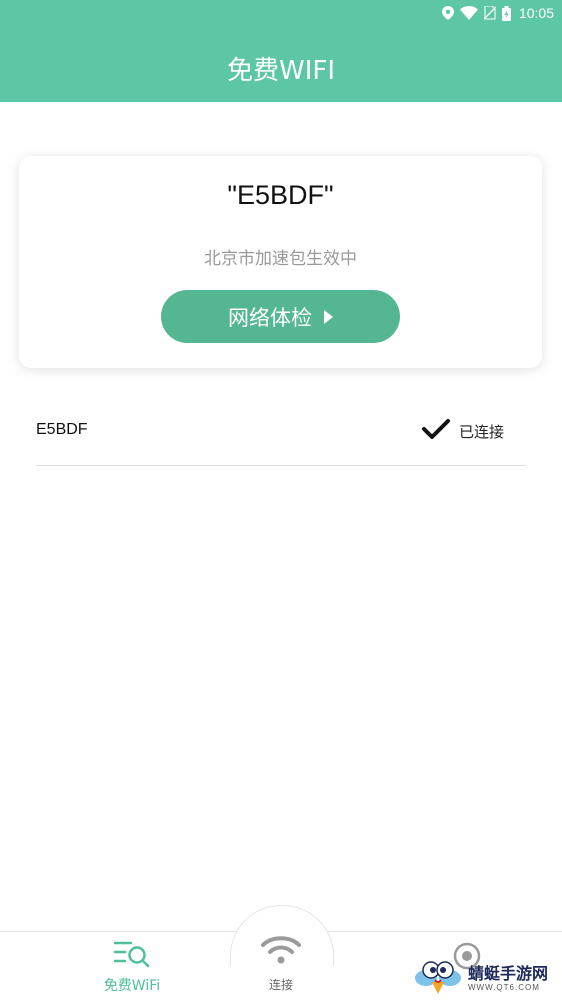 The height and width of the screenshot is (1000, 562). Describe the element at coordinates (280, 195) in the screenshot. I see `connected-ssid-title: "E5BDF"` at that location.